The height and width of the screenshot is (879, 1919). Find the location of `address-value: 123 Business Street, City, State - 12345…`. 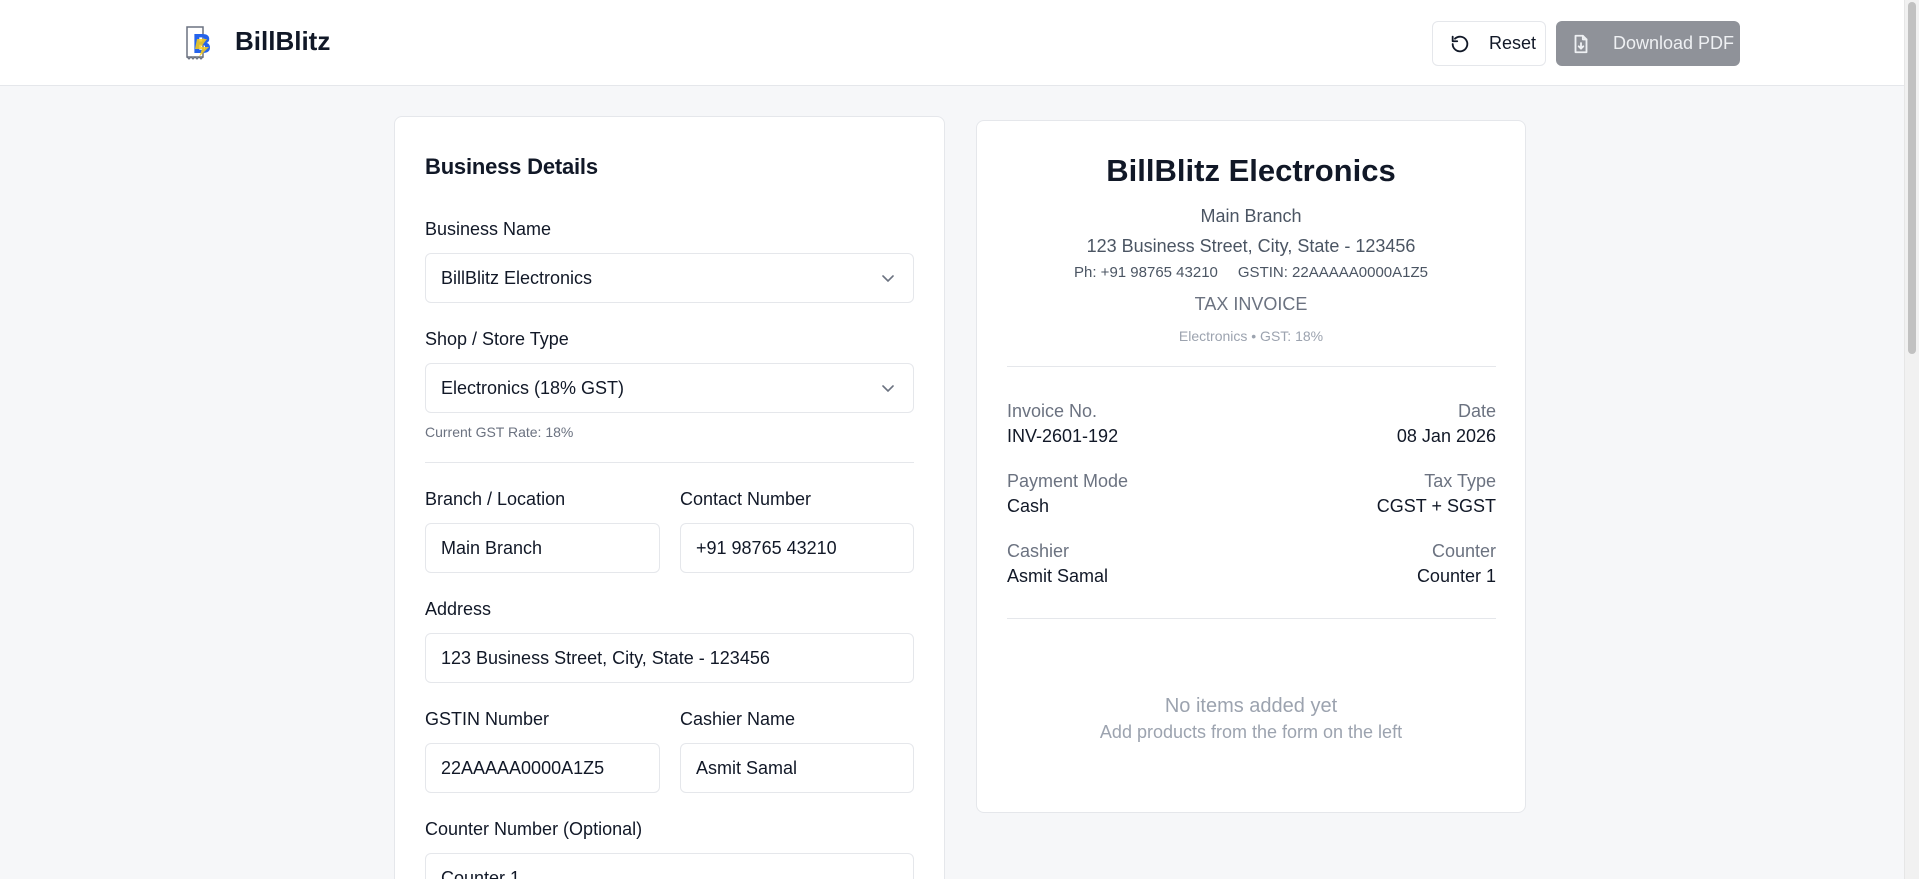

address-value: 123 Business Street, City, State - 12345… is located at coordinates (605, 657).